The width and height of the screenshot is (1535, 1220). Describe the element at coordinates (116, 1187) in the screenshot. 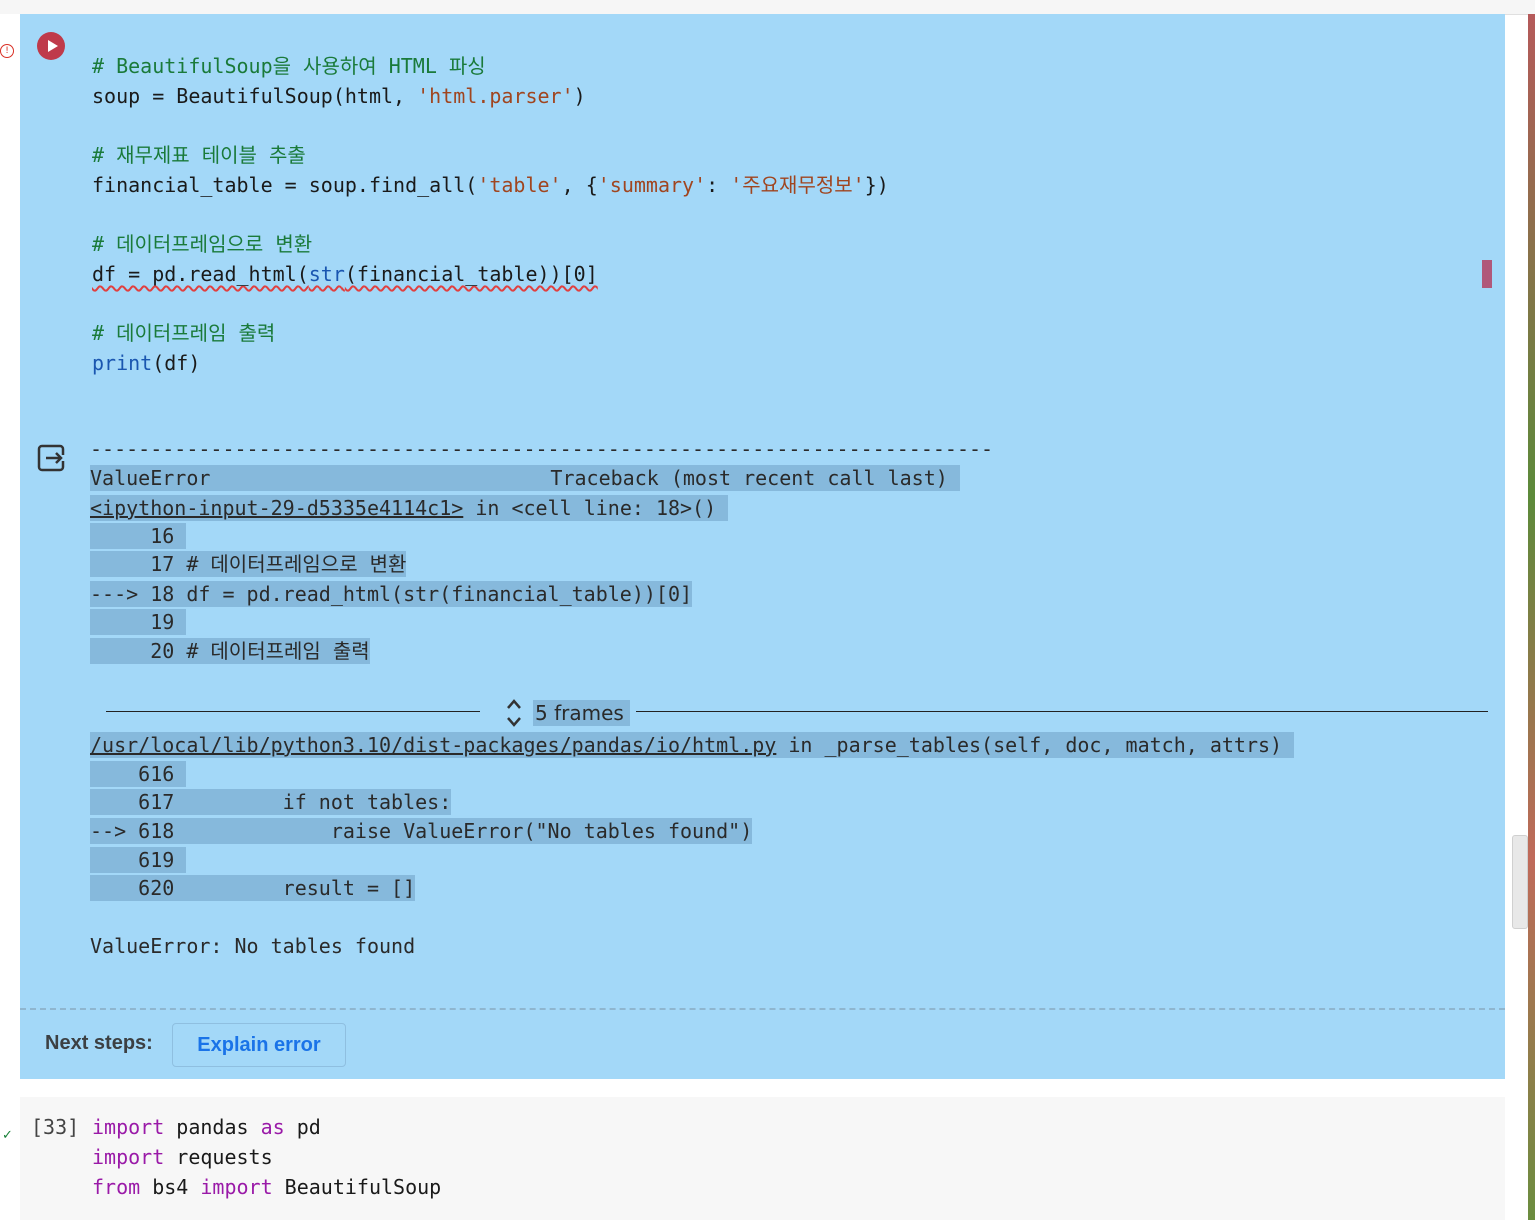

I see `code-keyword: from` at that location.